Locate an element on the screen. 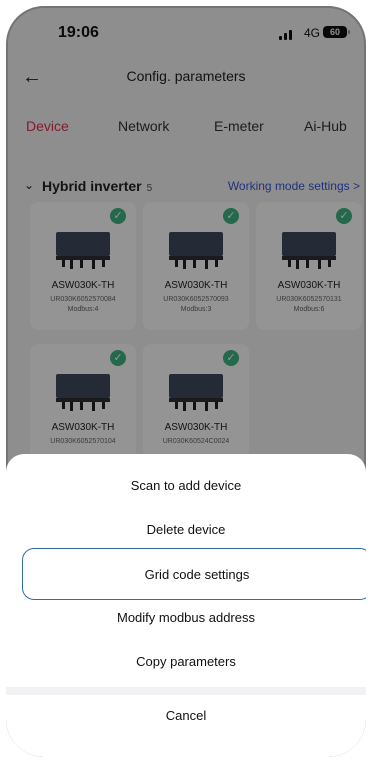 The height and width of the screenshot is (763, 372). delete-device-button: Delete device is located at coordinates (186, 530).